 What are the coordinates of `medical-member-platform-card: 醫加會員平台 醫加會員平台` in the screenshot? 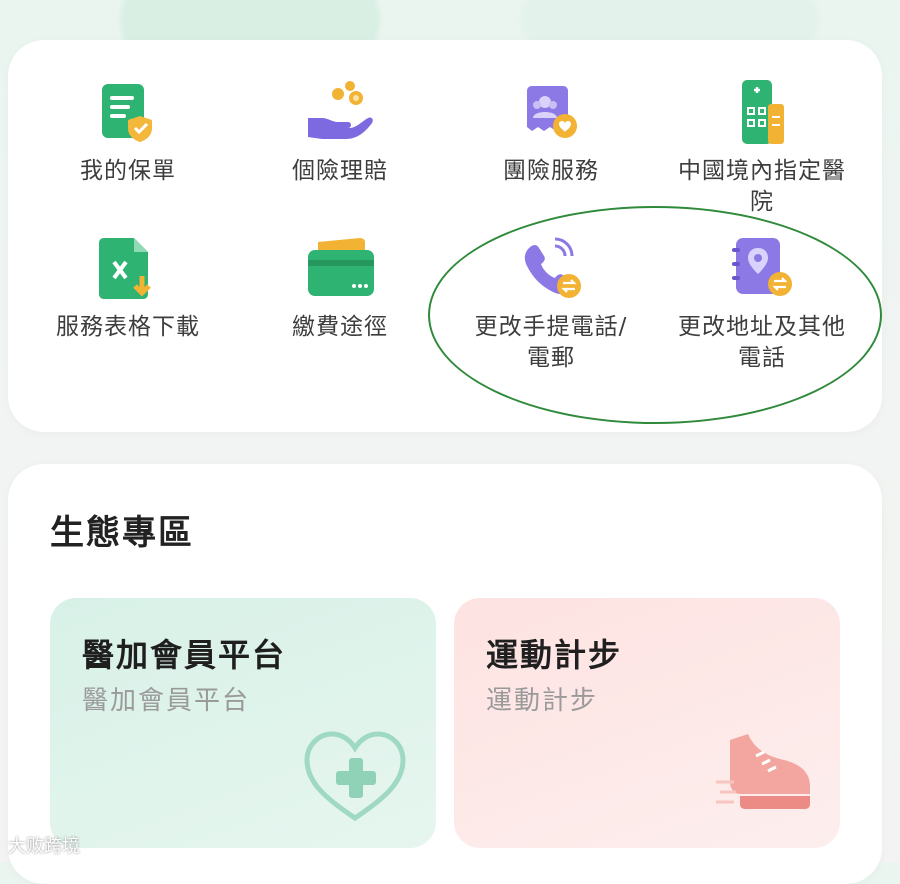 It's located at (243, 723).